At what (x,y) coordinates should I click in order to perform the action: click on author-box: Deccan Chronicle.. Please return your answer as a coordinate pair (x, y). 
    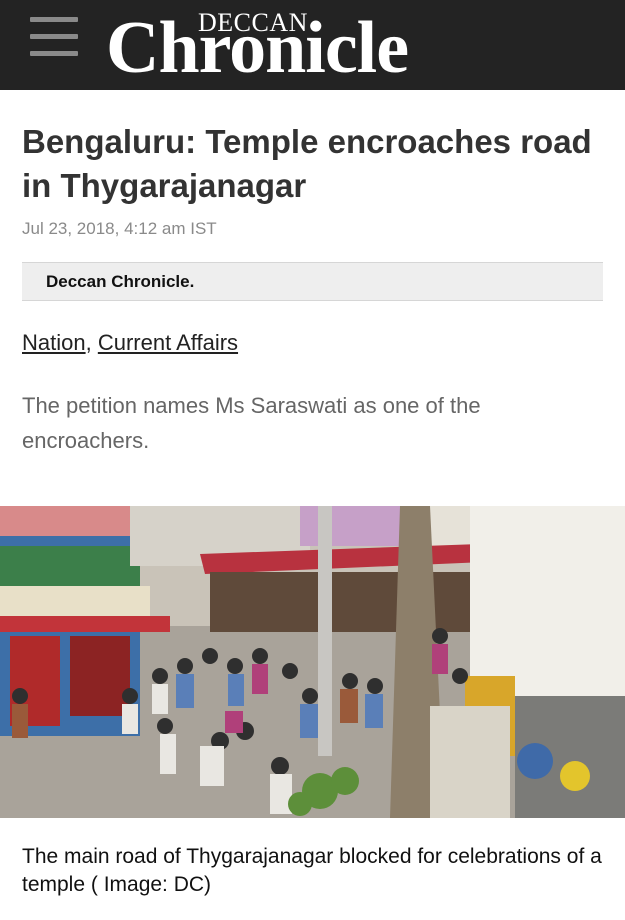
    Looking at the image, I should click on (312, 281).